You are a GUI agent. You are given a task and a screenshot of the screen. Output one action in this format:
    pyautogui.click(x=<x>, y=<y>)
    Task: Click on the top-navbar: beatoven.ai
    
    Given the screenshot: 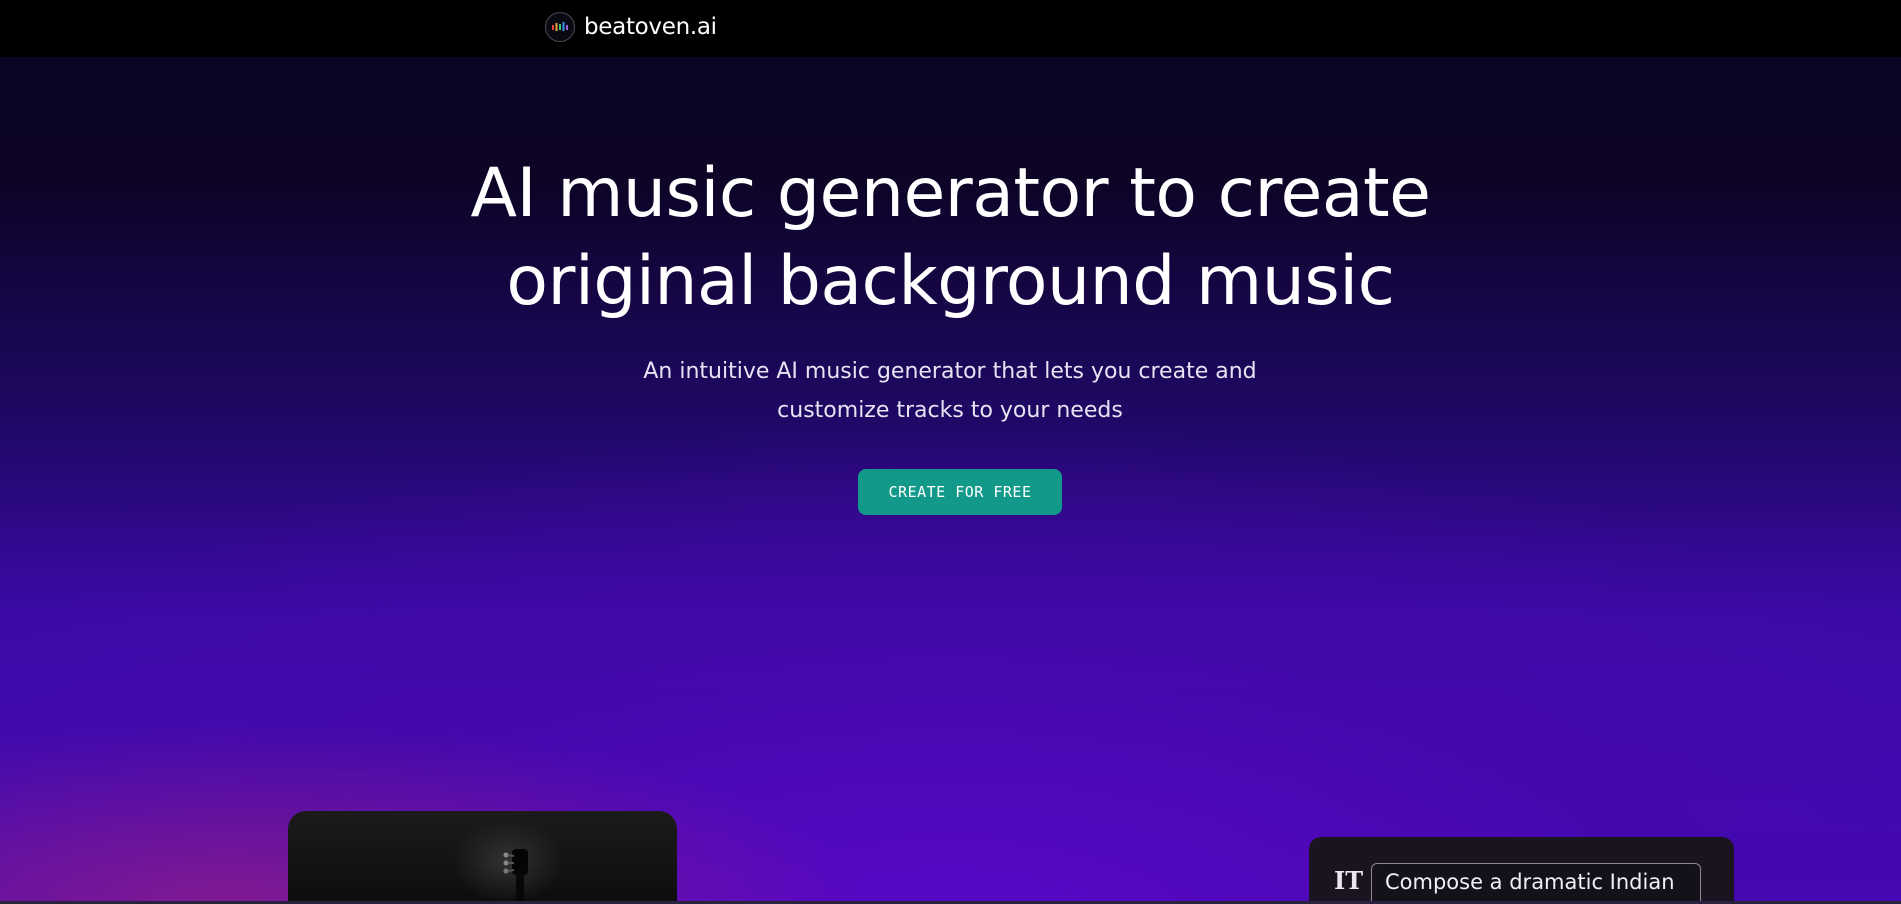 What is the action you would take?
    pyautogui.click(x=950, y=28)
    